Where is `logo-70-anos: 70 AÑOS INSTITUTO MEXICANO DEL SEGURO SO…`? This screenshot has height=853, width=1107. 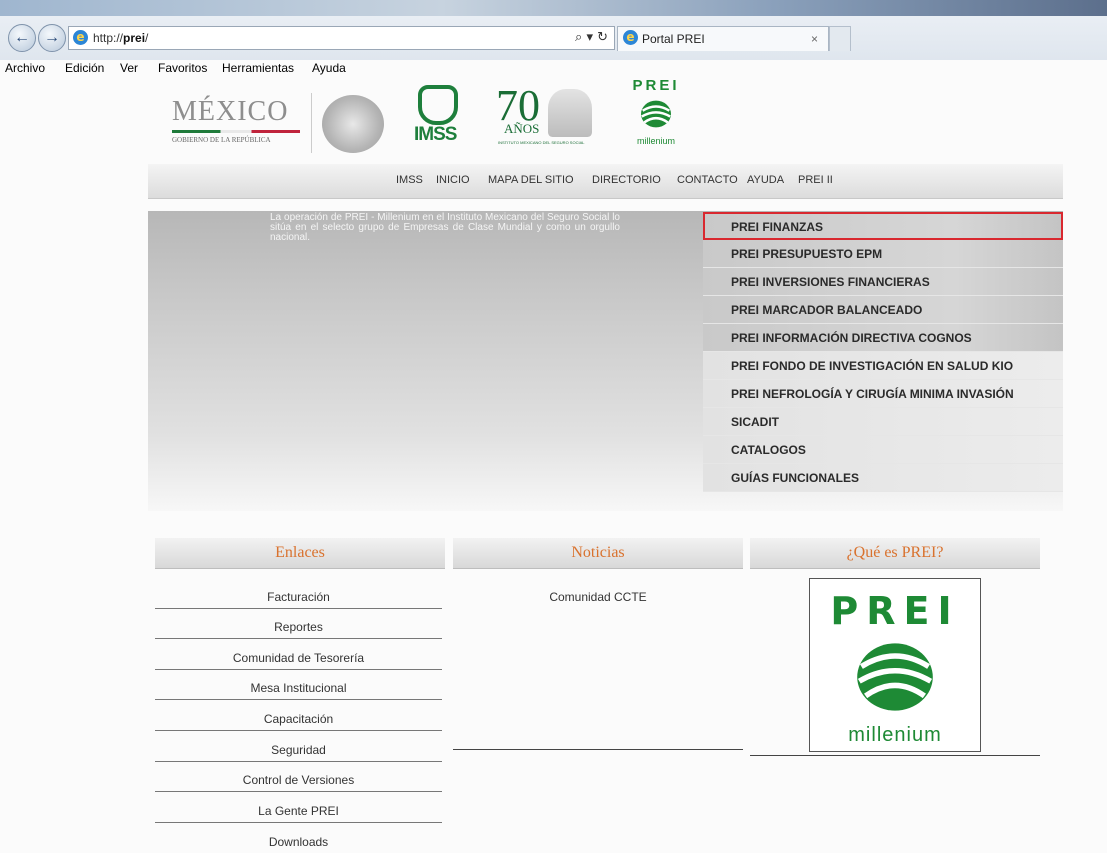
logo-70-anos: 70 AÑOS INSTITUTO MEXICANO DEL SEGURO SO… is located at coordinates (546, 117).